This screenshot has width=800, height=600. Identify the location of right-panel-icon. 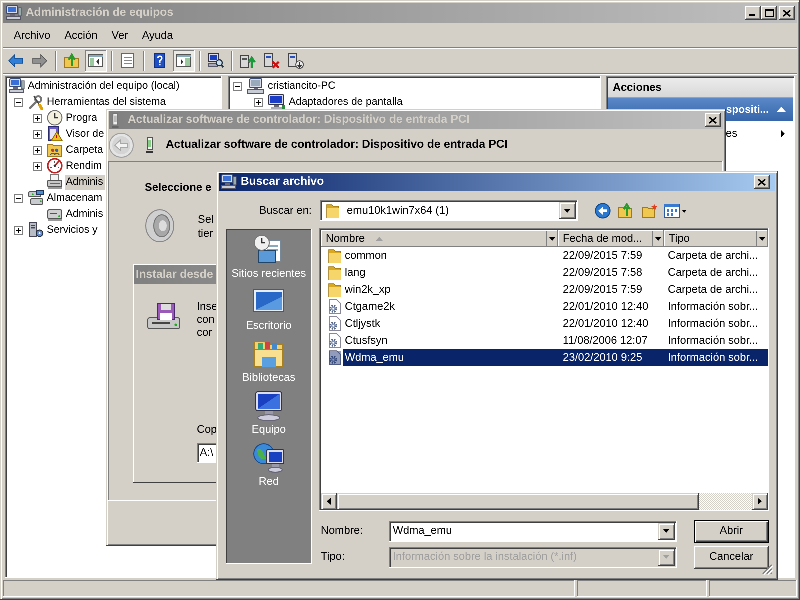
(184, 61).